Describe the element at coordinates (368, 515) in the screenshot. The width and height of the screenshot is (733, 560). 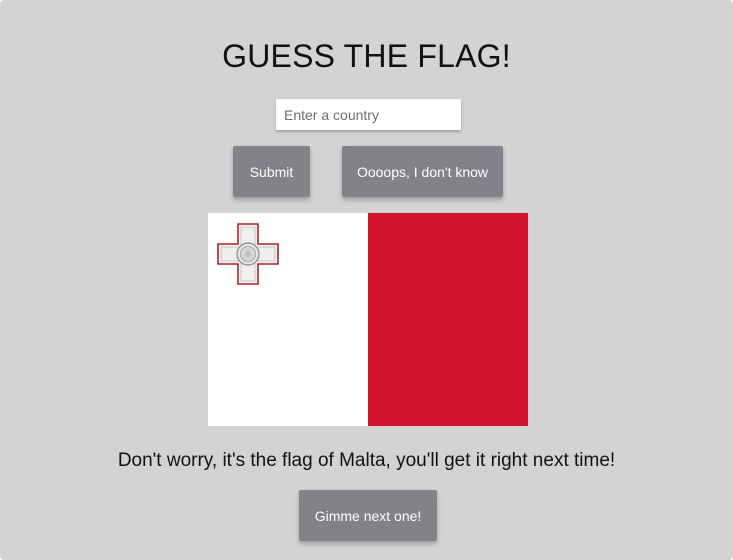
I see `next-flag-button: Gimme next one!` at that location.